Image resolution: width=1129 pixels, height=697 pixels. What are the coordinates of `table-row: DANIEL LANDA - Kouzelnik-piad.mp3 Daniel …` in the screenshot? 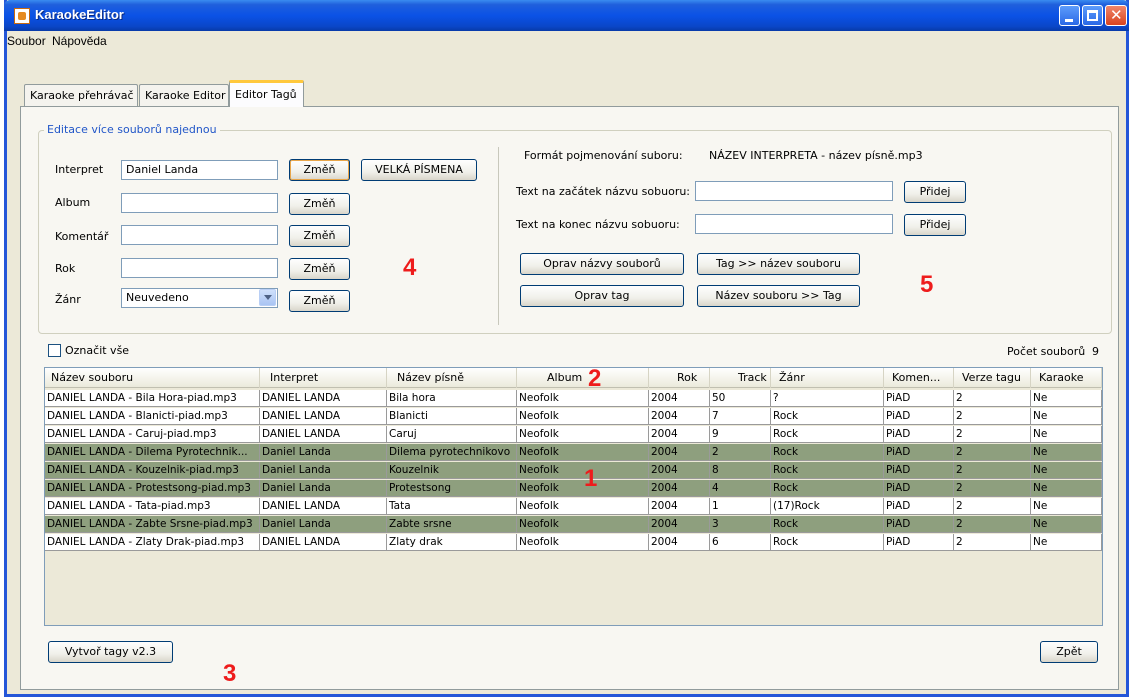 It's located at (573, 470).